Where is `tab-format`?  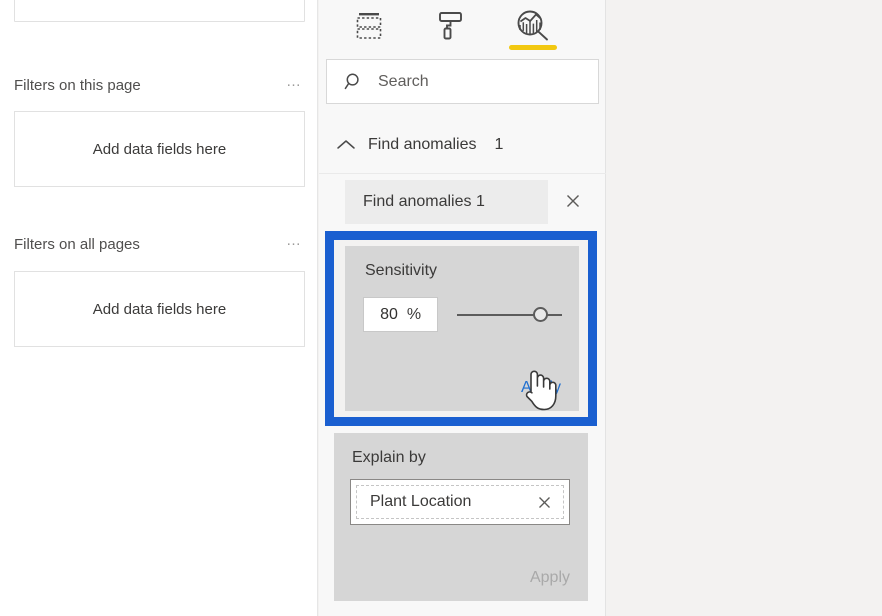 tab-format is located at coordinates (451, 26).